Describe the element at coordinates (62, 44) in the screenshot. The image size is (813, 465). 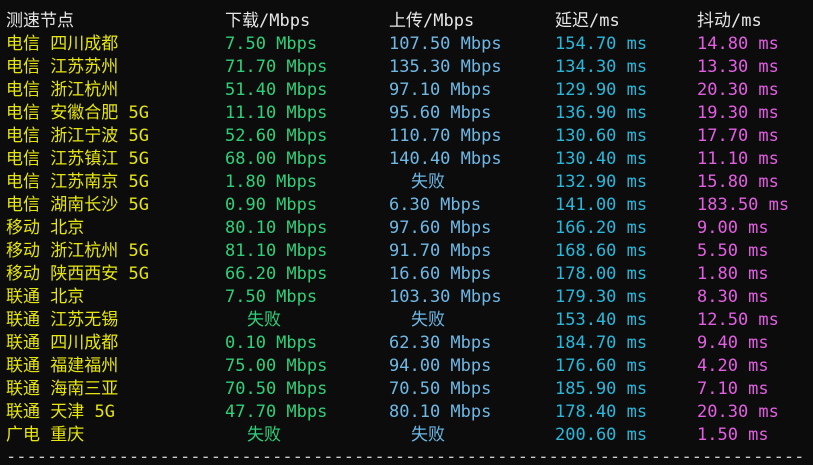
I see `node-cell: 电信 四川成都` at that location.